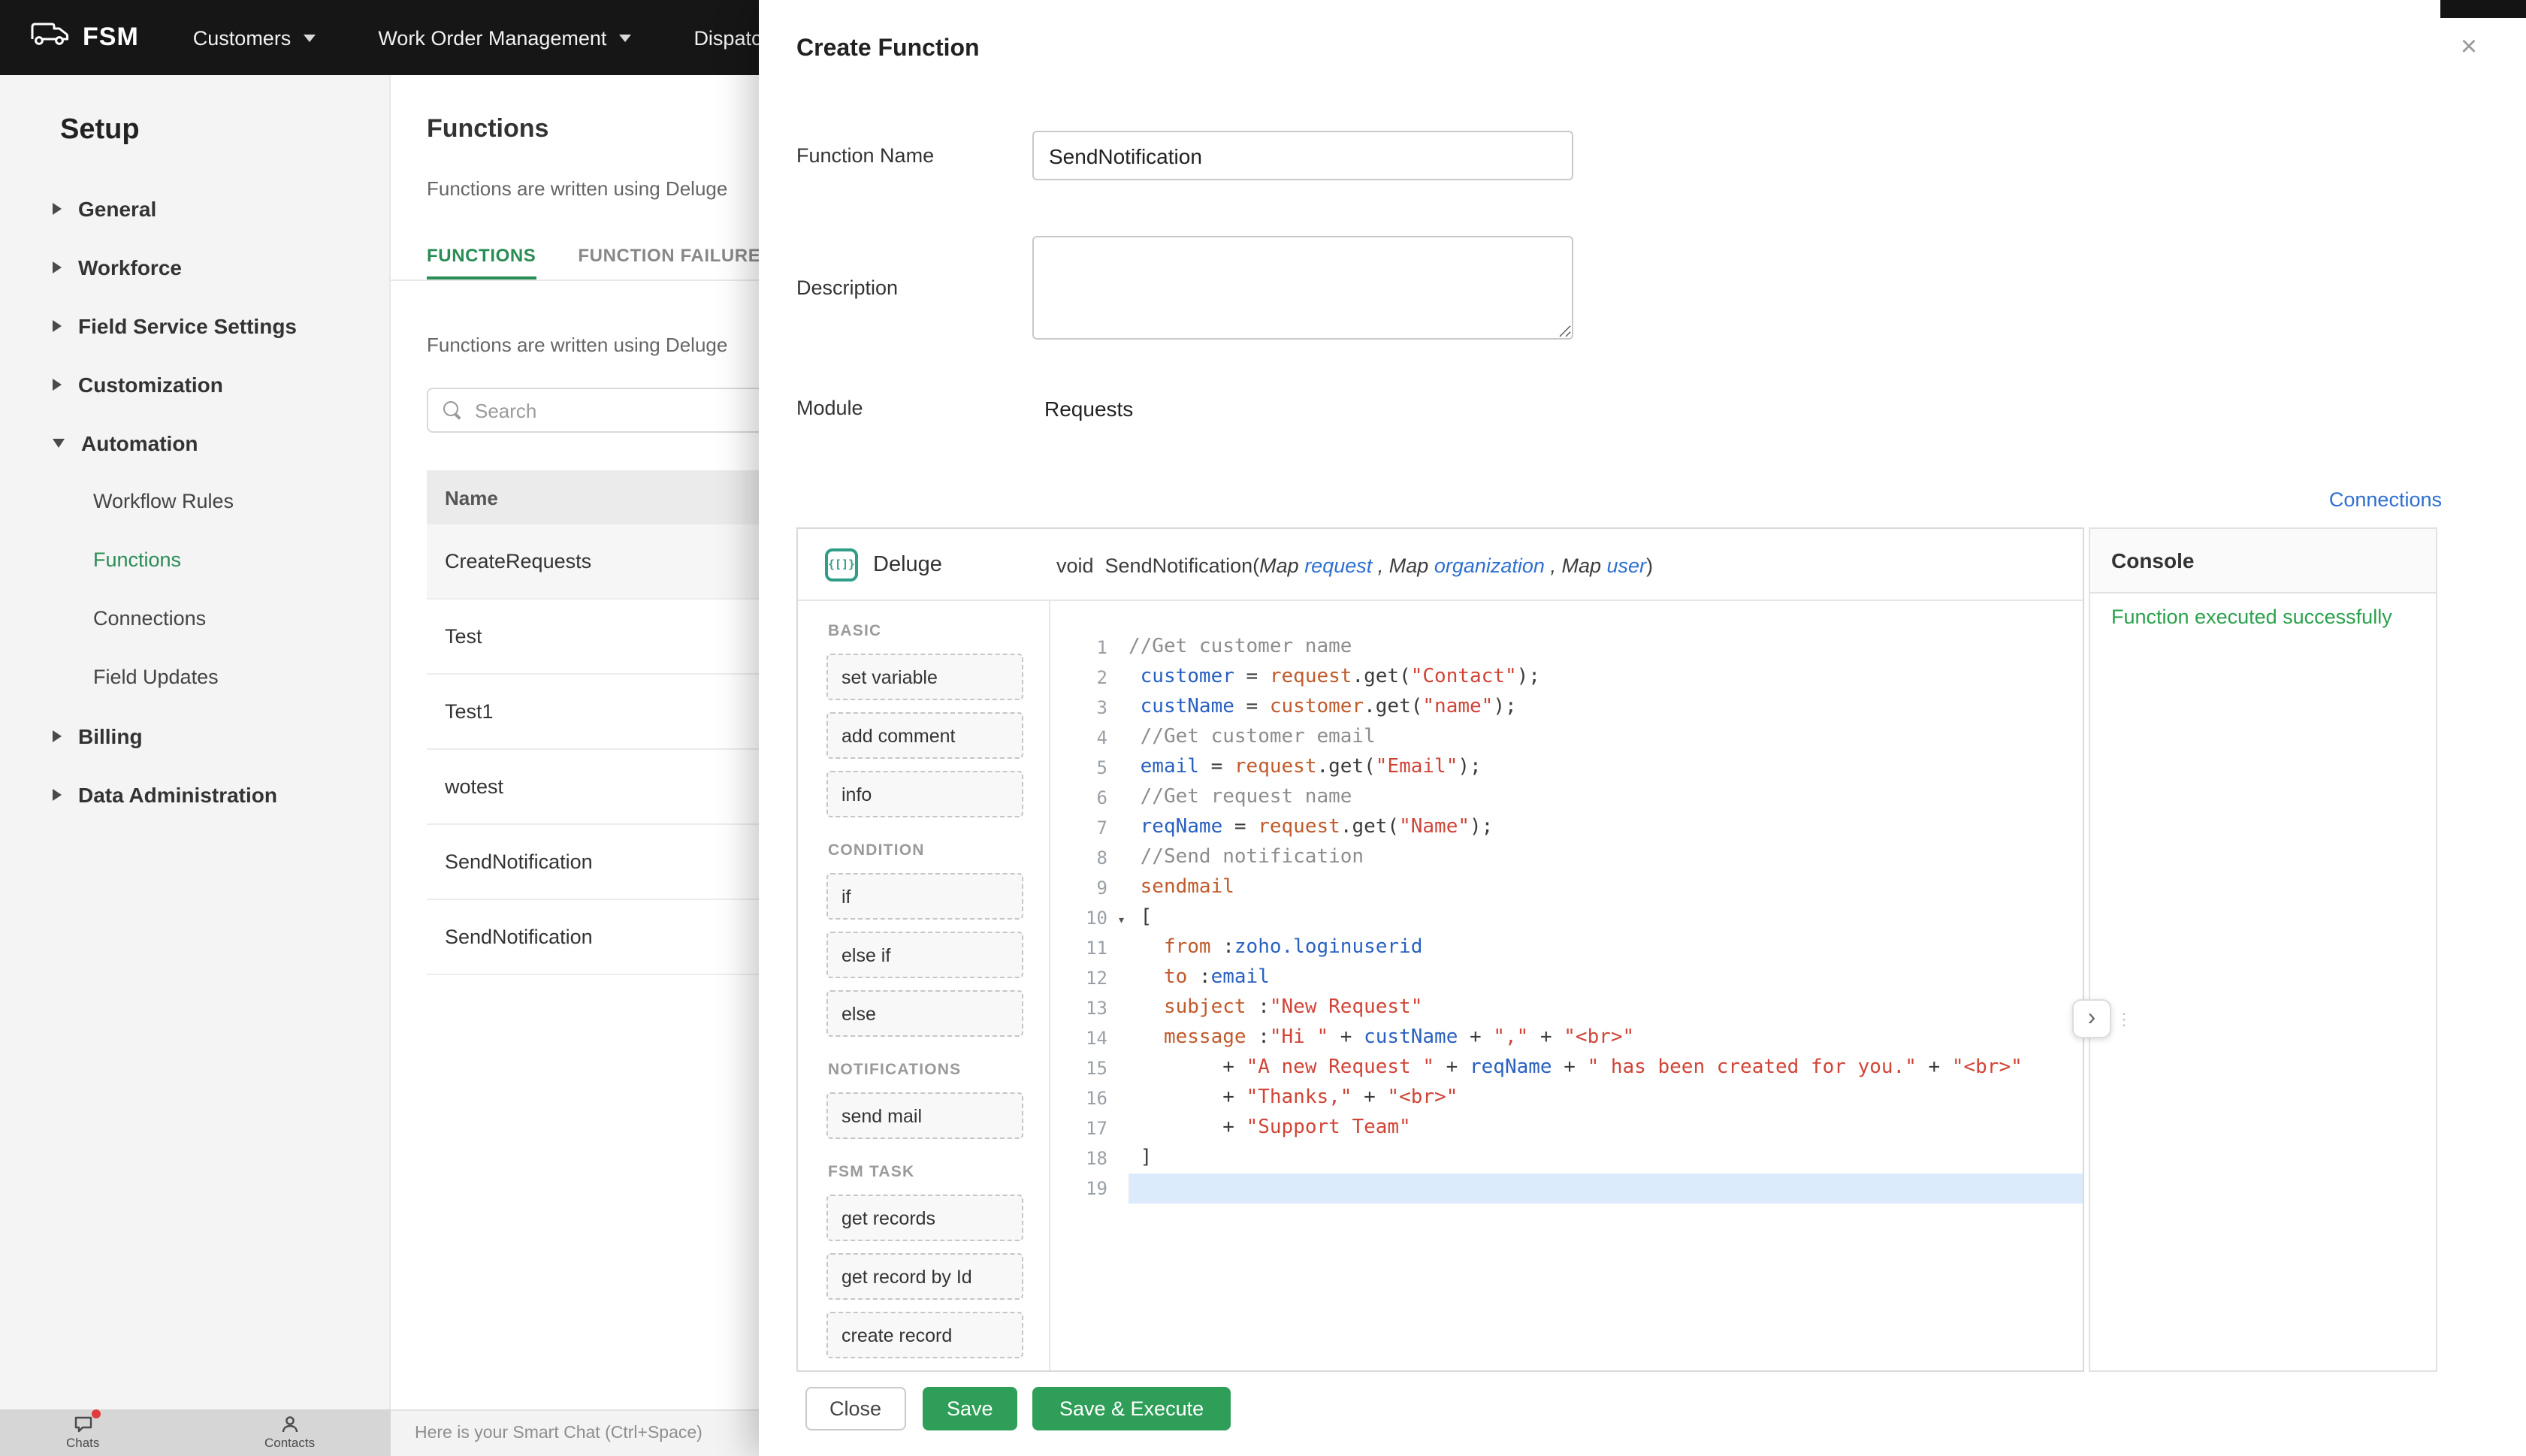 The width and height of the screenshot is (2526, 1456). I want to click on sidebar-item-billing: Billing, so click(194, 735).